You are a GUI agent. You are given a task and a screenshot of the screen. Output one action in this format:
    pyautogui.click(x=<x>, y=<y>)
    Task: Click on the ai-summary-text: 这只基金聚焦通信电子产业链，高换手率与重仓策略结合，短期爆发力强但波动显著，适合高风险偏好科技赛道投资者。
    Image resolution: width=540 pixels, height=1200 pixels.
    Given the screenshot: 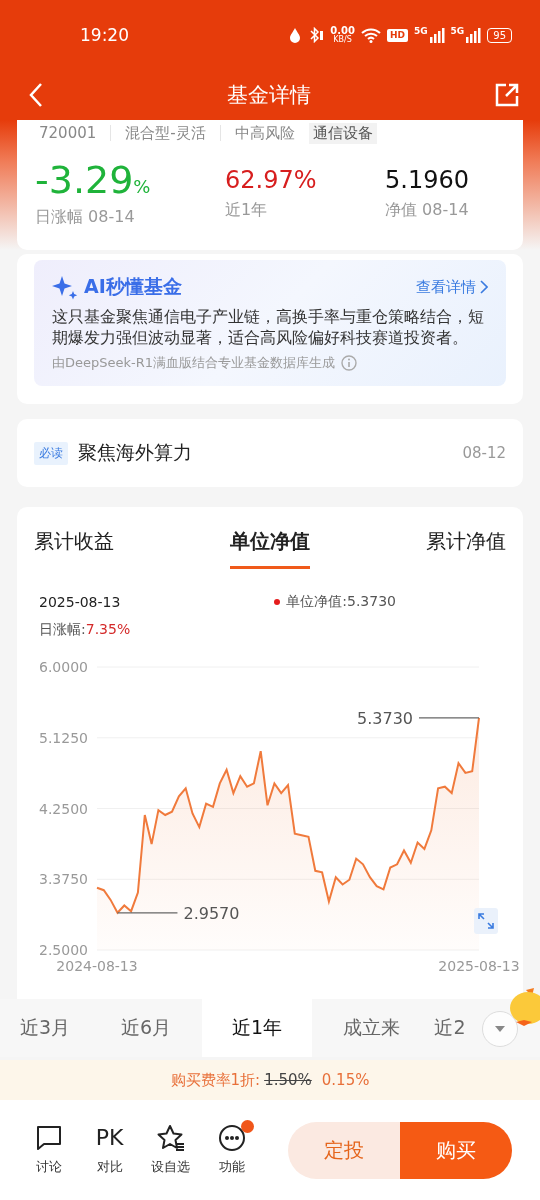 What is the action you would take?
    pyautogui.click(x=268, y=327)
    